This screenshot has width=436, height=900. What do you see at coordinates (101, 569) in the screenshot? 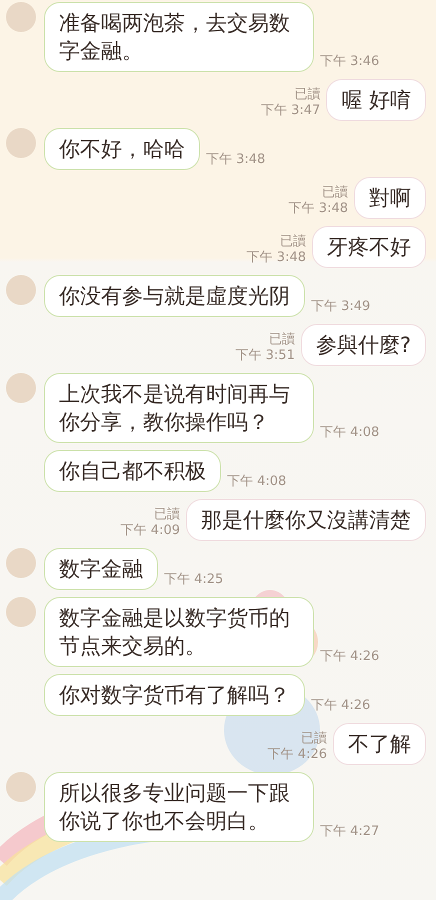
I see `message-bubble: 数字金融` at bounding box center [101, 569].